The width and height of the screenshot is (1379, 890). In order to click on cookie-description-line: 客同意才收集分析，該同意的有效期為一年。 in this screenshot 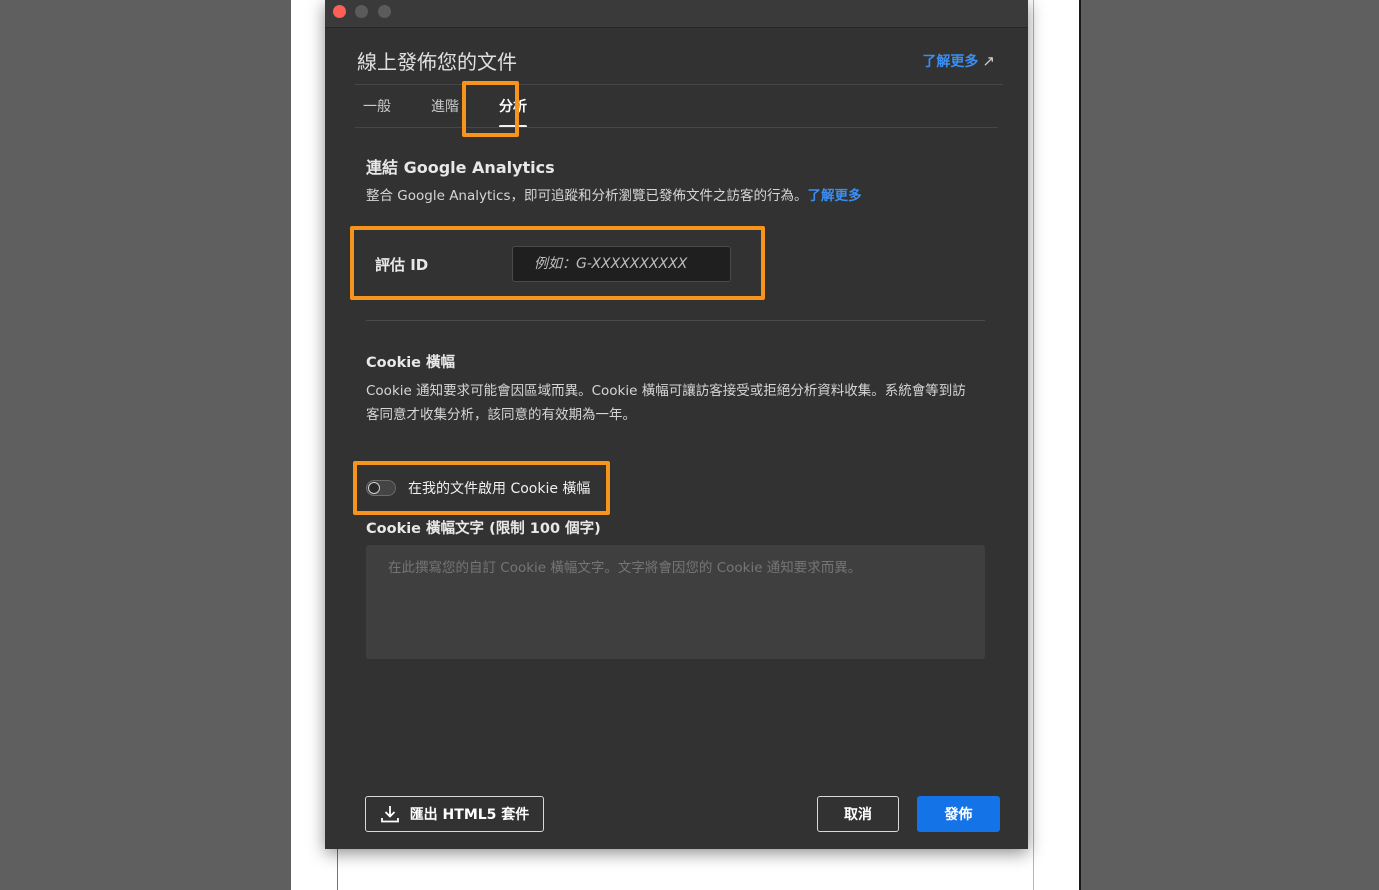, I will do `click(501, 415)`.